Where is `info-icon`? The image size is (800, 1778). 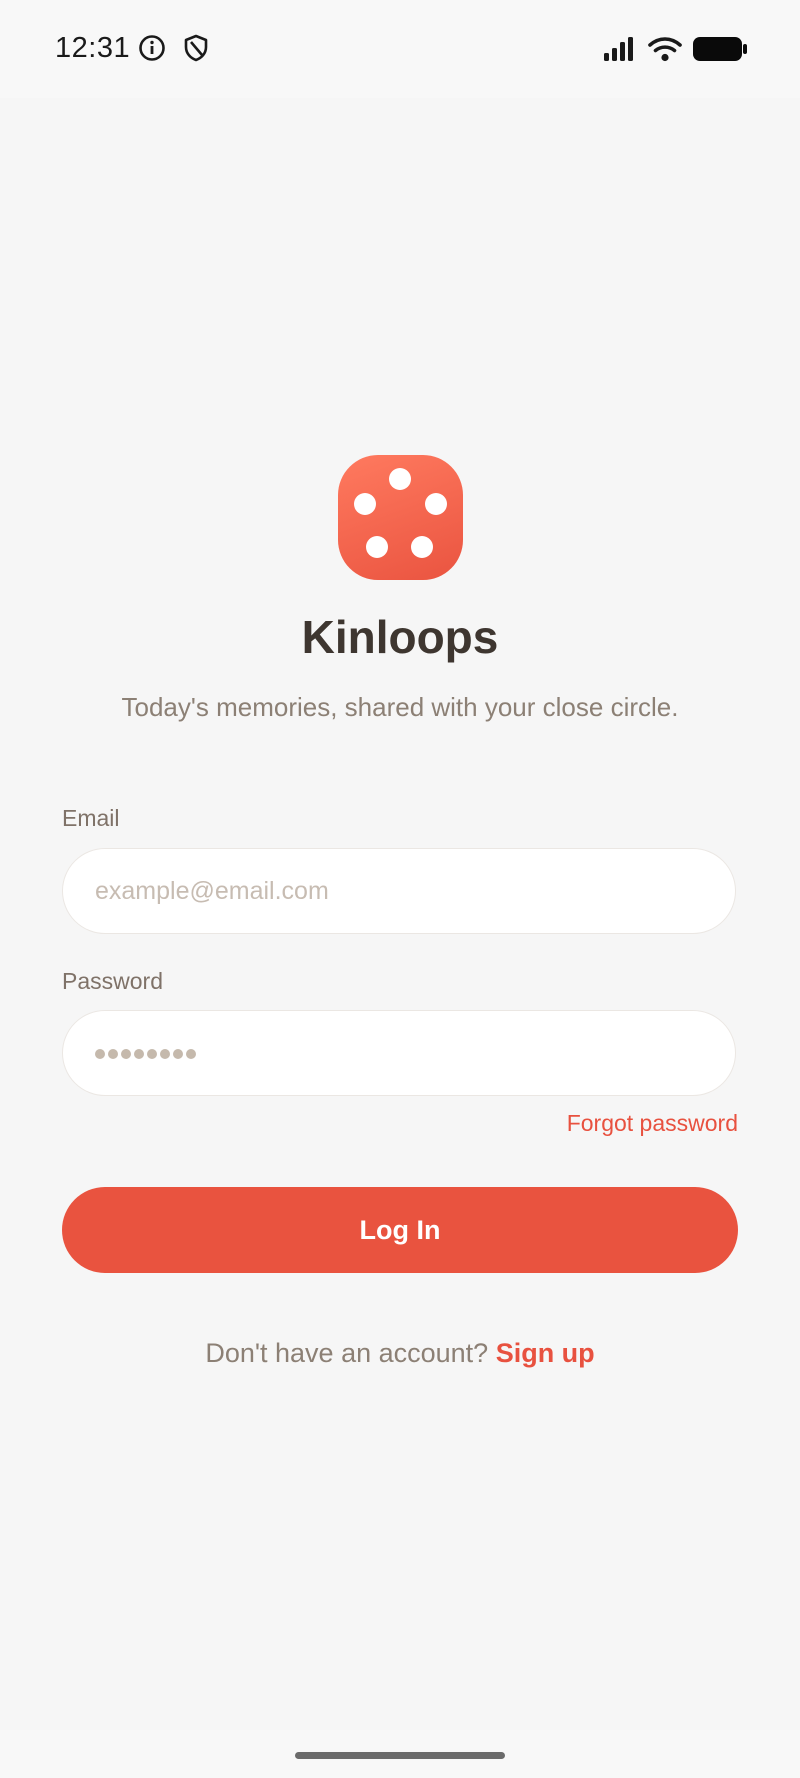 info-icon is located at coordinates (152, 50).